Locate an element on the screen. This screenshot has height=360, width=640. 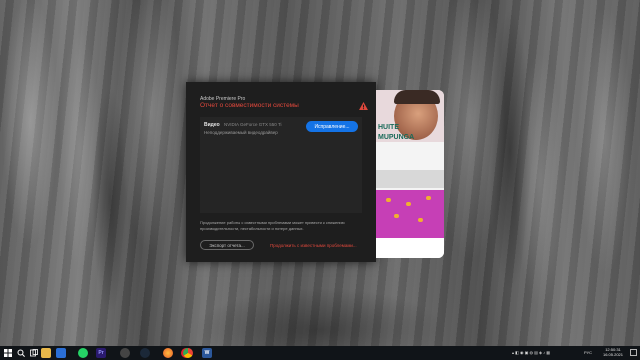
windows-start-icon is located at coordinates (8, 353).